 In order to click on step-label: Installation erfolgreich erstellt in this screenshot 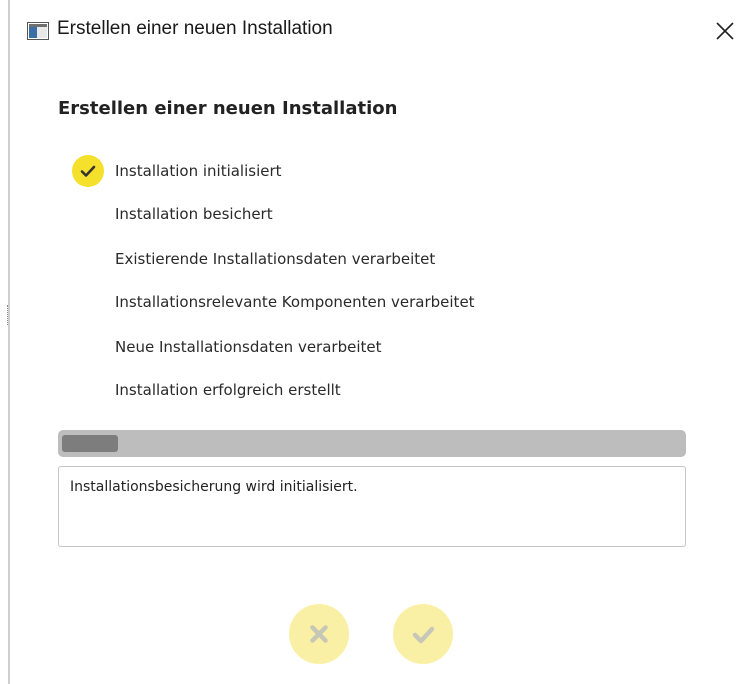, I will do `click(228, 390)`.